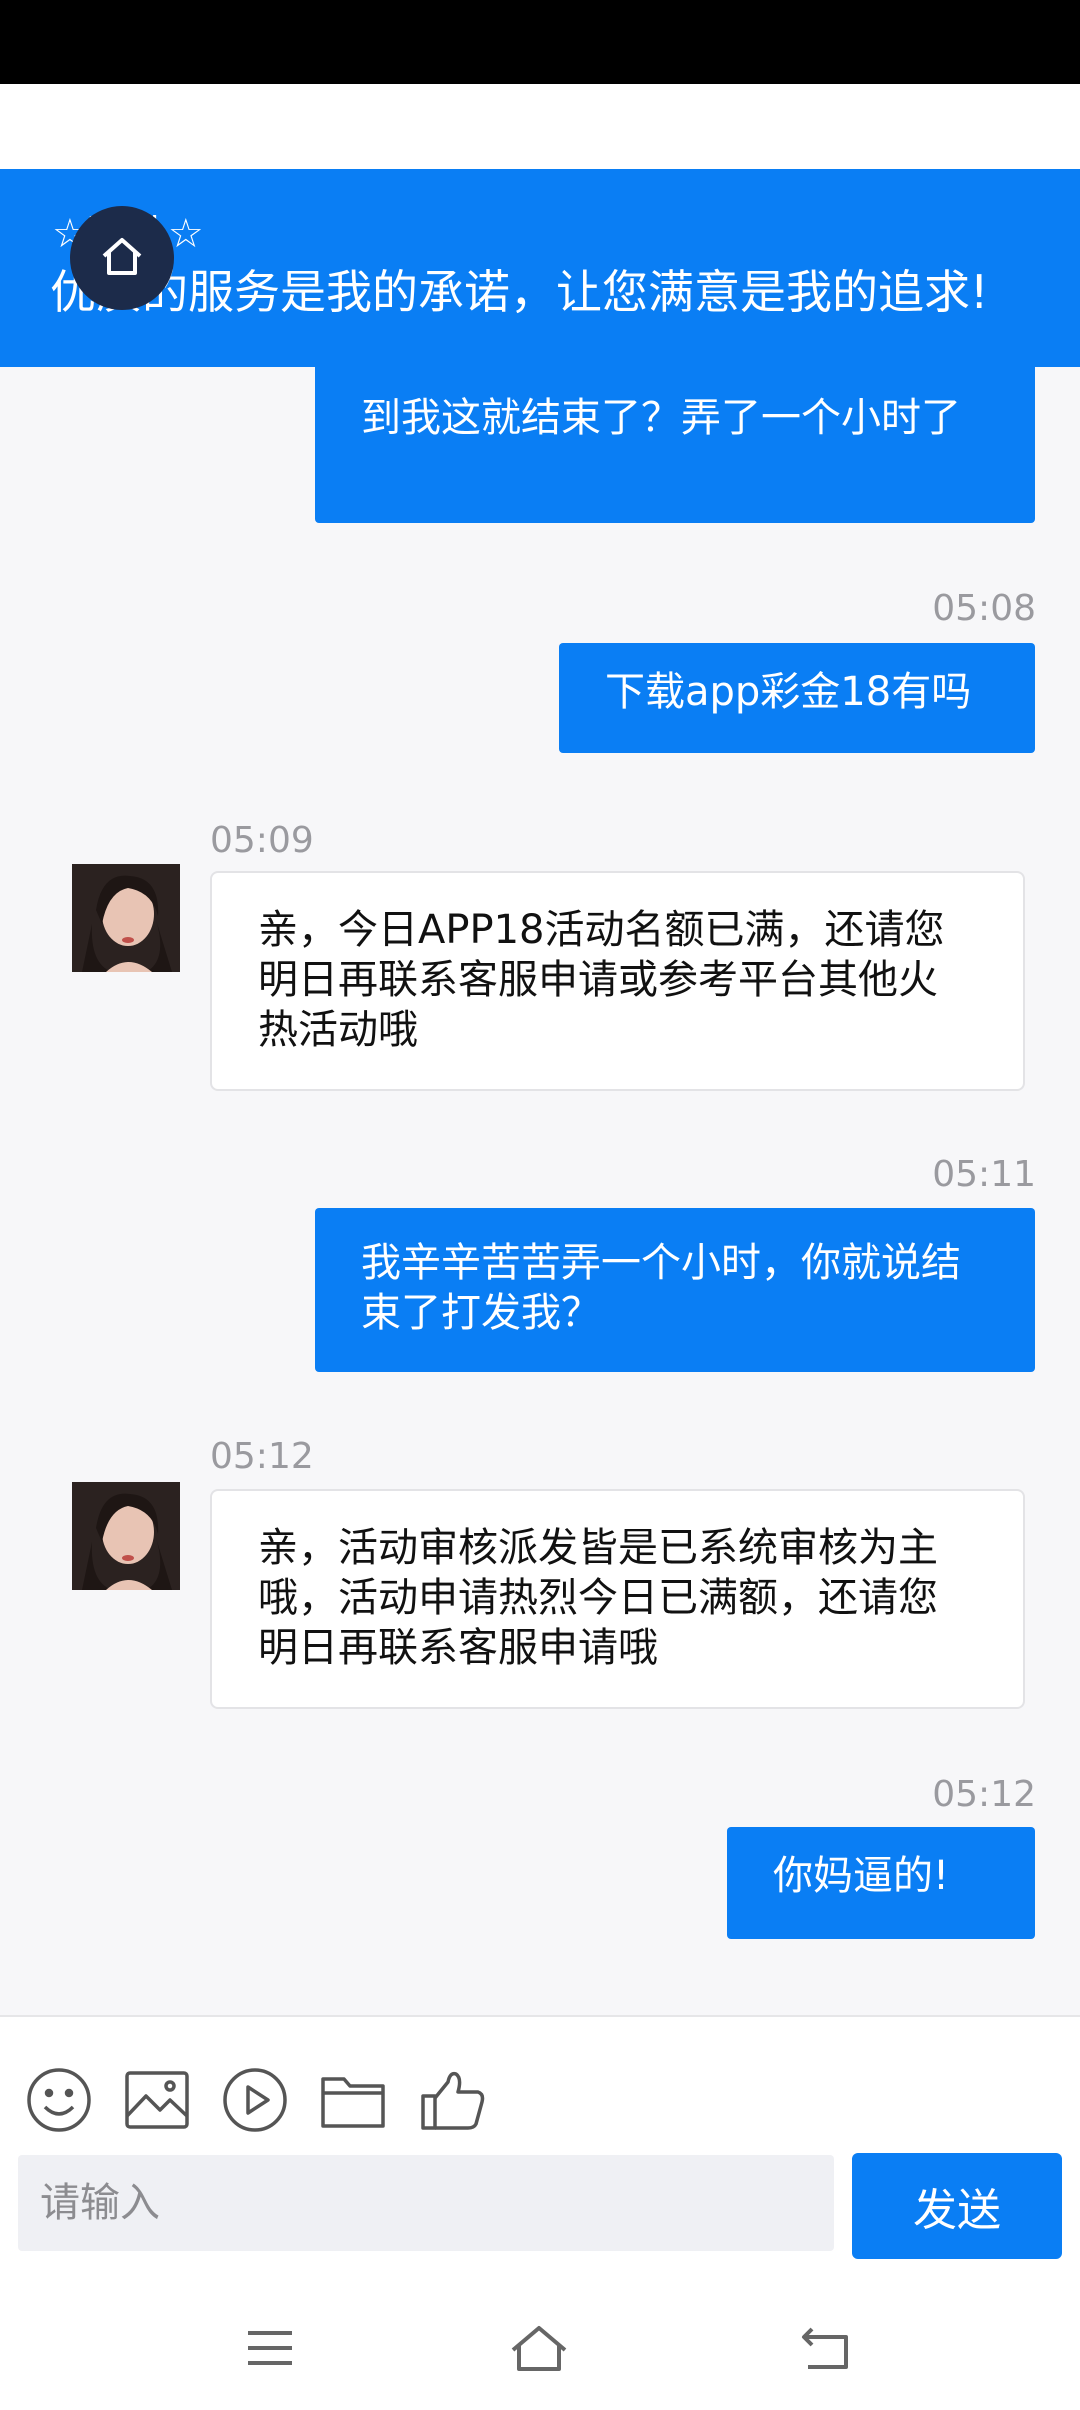  I want to click on back-icon, so click(826, 2350).